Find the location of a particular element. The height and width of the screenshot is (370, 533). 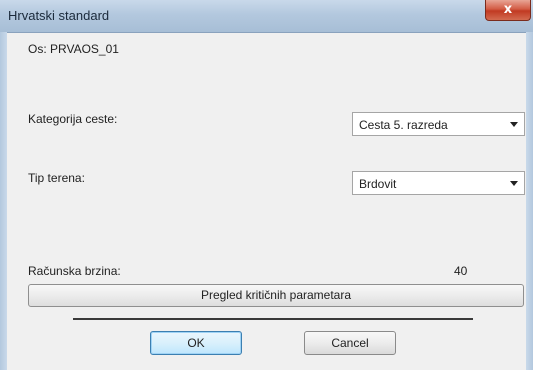

teren-select: Brdovit is located at coordinates (438, 183).